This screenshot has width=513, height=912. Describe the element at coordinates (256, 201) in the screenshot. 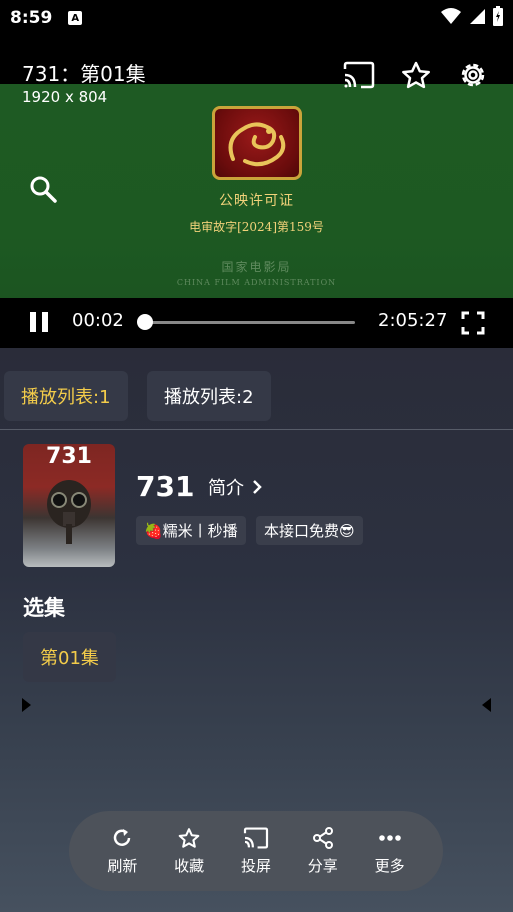

I see `license-title: 公映许可证` at that location.